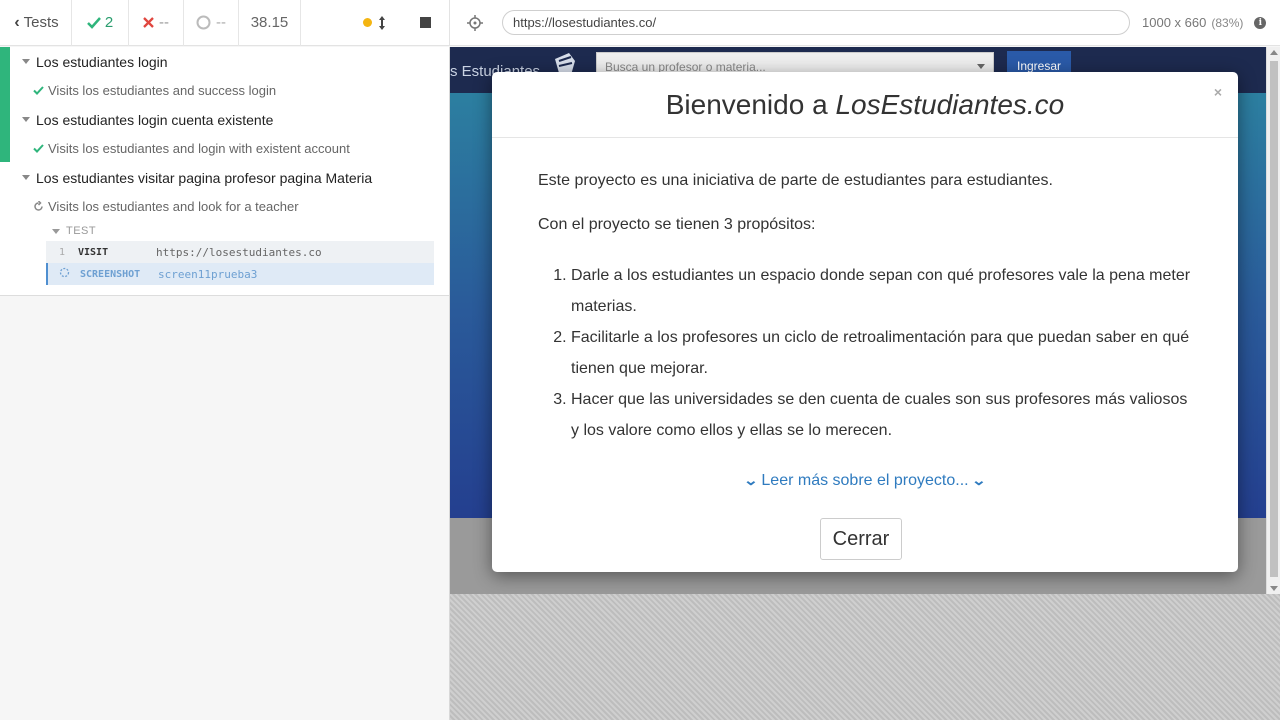 The width and height of the screenshot is (1280, 720). What do you see at coordinates (64, 274) in the screenshot?
I see `spinner-icon` at bounding box center [64, 274].